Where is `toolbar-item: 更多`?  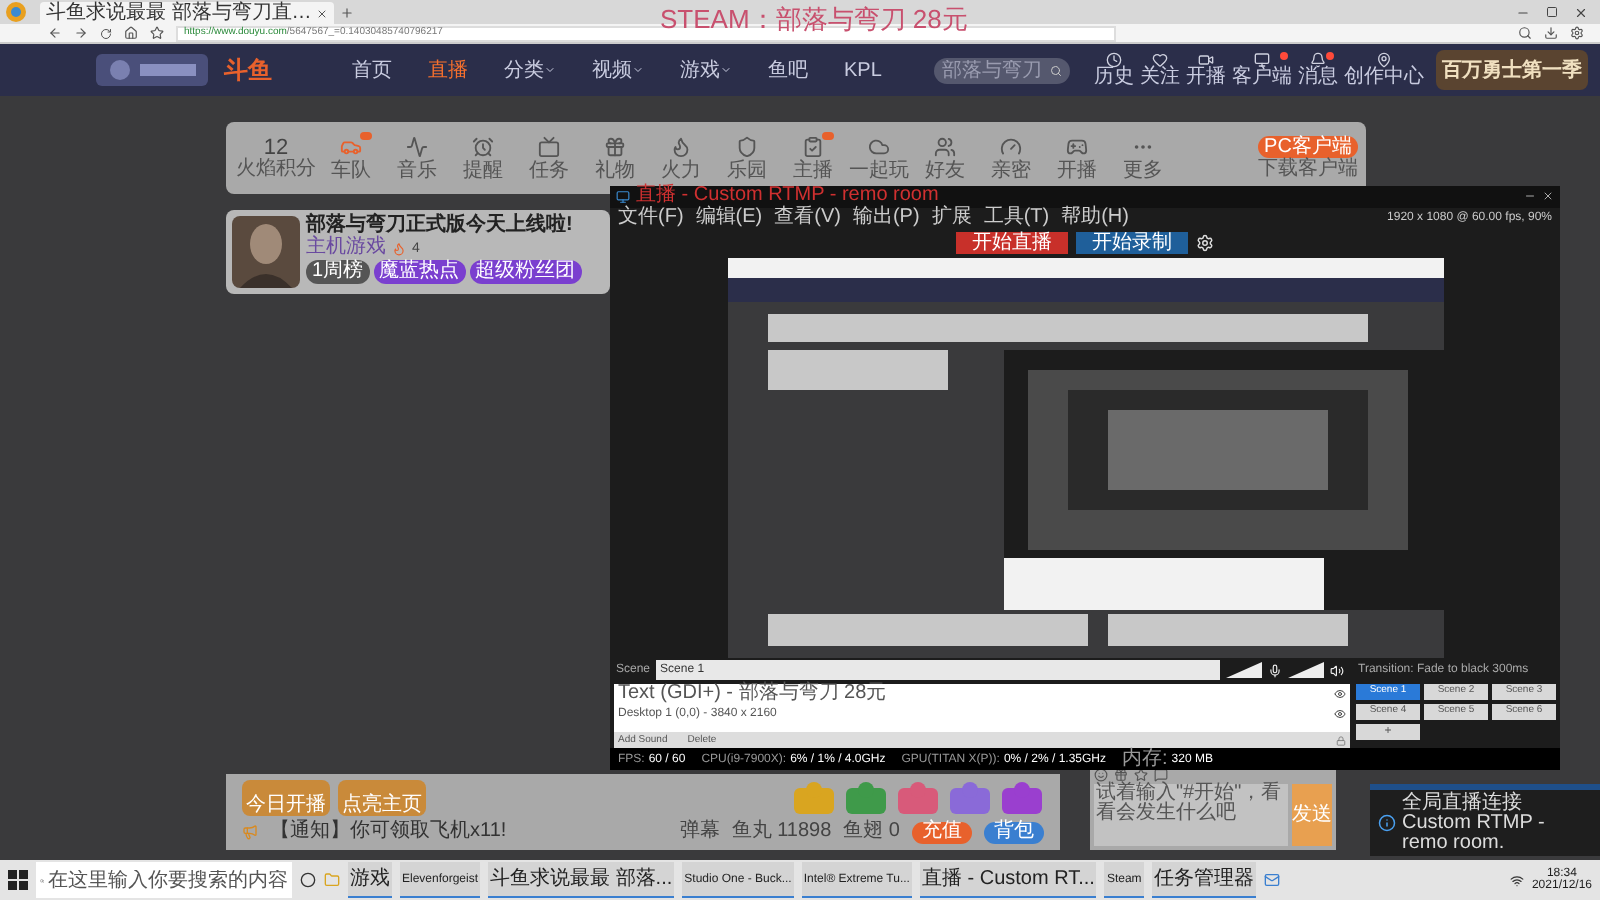
toolbar-item: 更多 is located at coordinates (1143, 158).